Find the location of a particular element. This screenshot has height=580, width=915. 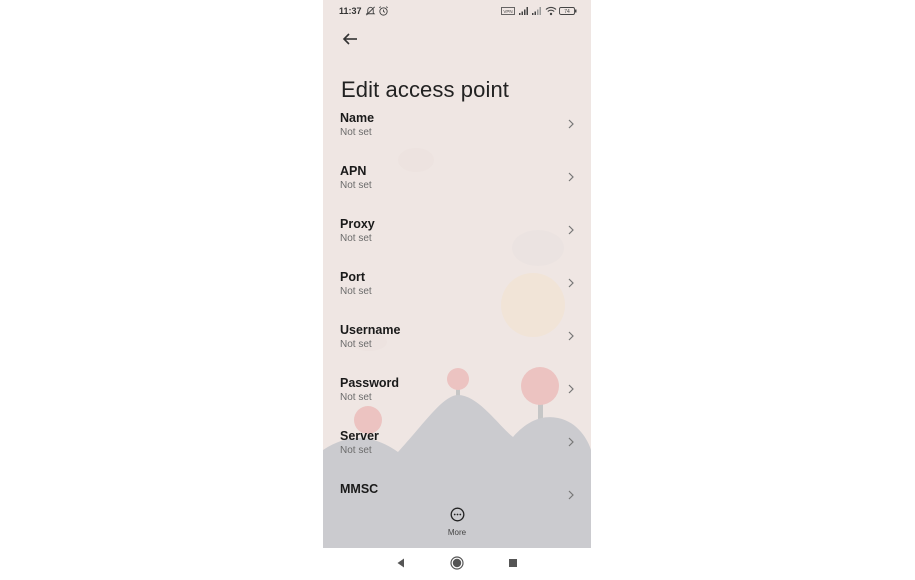

wifi-icon is located at coordinates (551, 11).